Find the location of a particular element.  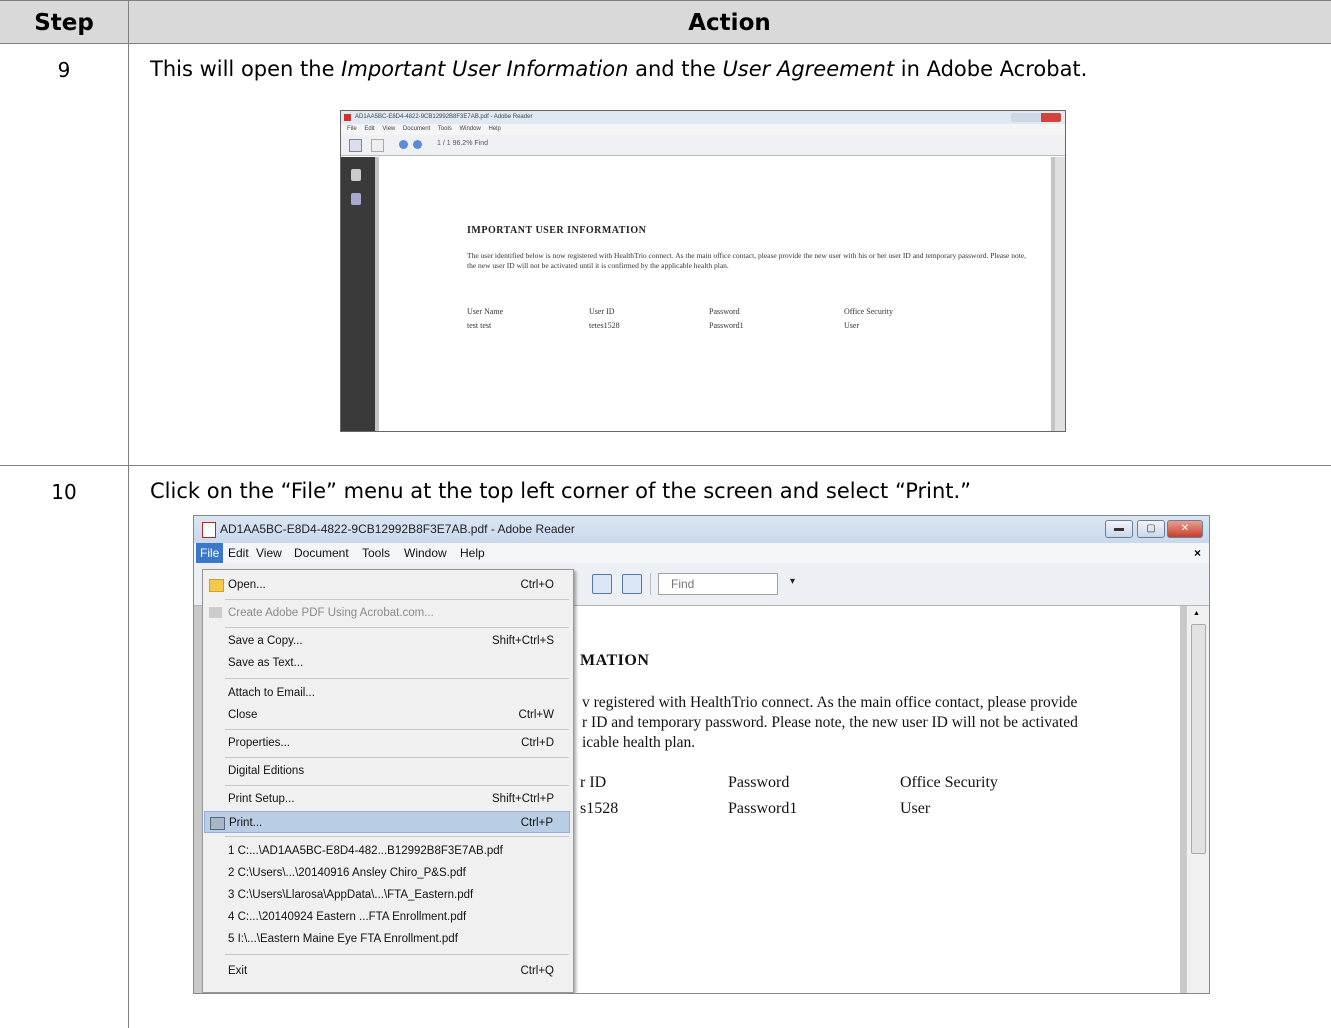

s2-para-line: icable health plan. is located at coordinates (639, 742).